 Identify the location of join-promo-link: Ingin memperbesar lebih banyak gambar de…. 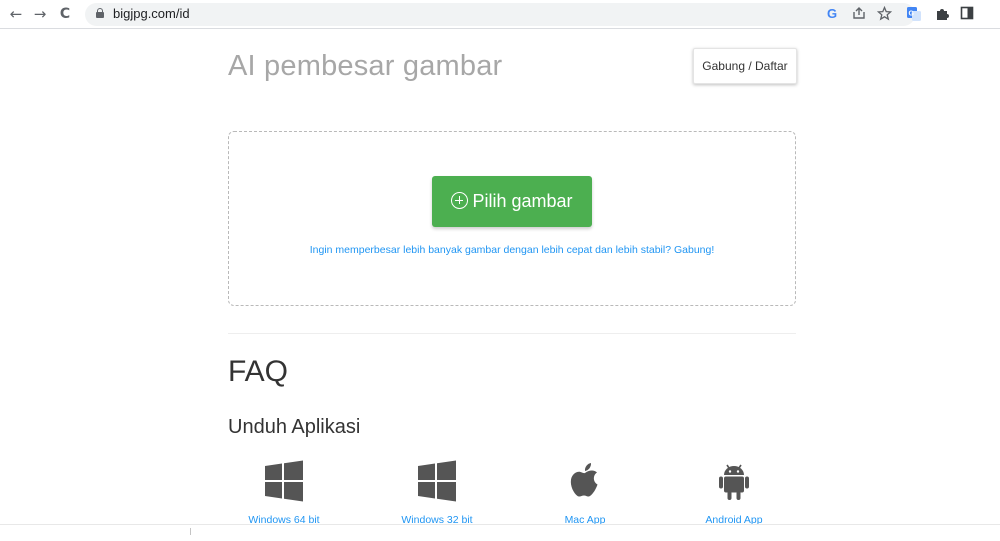
(512, 250).